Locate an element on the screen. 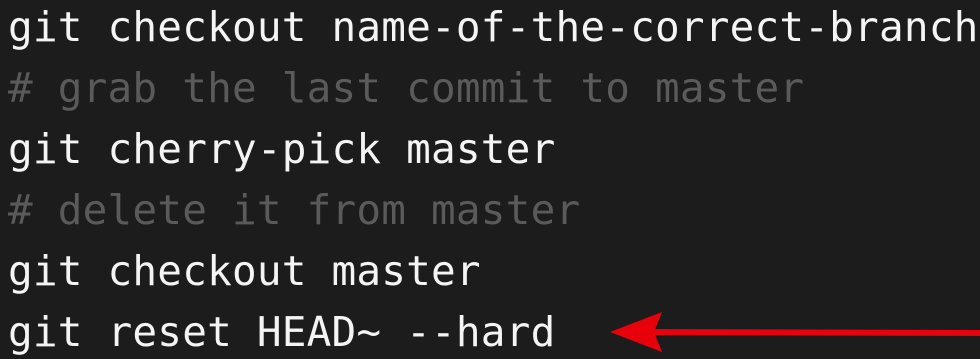 The height and width of the screenshot is (359, 980). comment-line-delete-from-master: # delete it from master is located at coordinates (294, 210).